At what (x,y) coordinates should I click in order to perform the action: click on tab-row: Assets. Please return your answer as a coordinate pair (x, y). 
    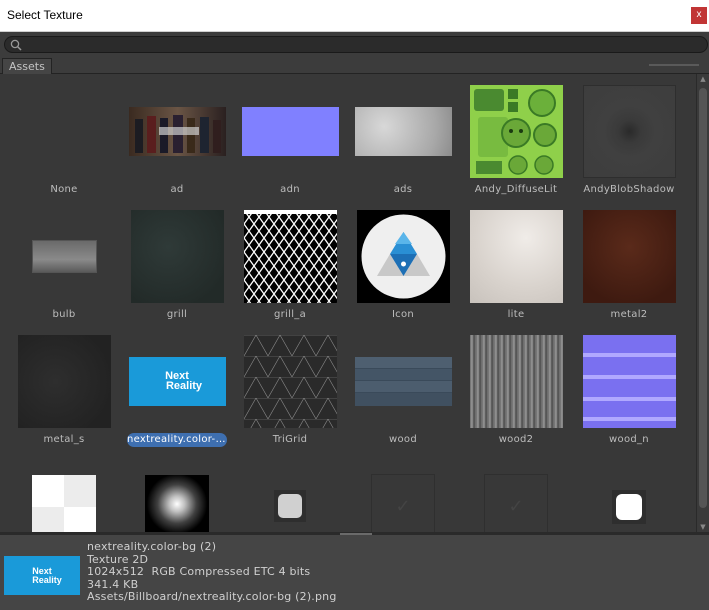
    Looking at the image, I should click on (354, 65).